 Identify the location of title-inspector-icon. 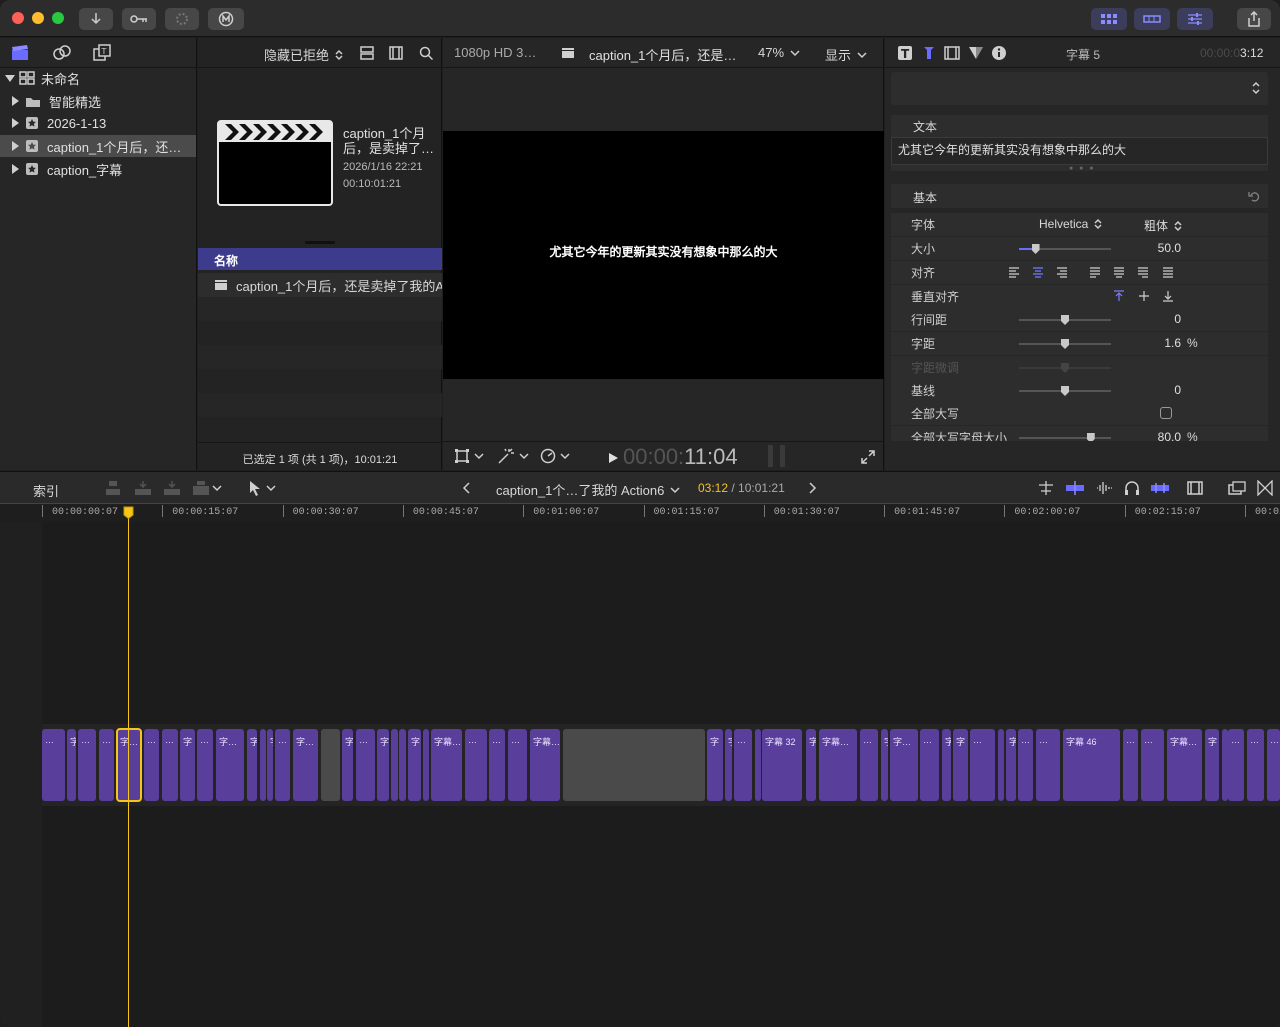
(929, 53).